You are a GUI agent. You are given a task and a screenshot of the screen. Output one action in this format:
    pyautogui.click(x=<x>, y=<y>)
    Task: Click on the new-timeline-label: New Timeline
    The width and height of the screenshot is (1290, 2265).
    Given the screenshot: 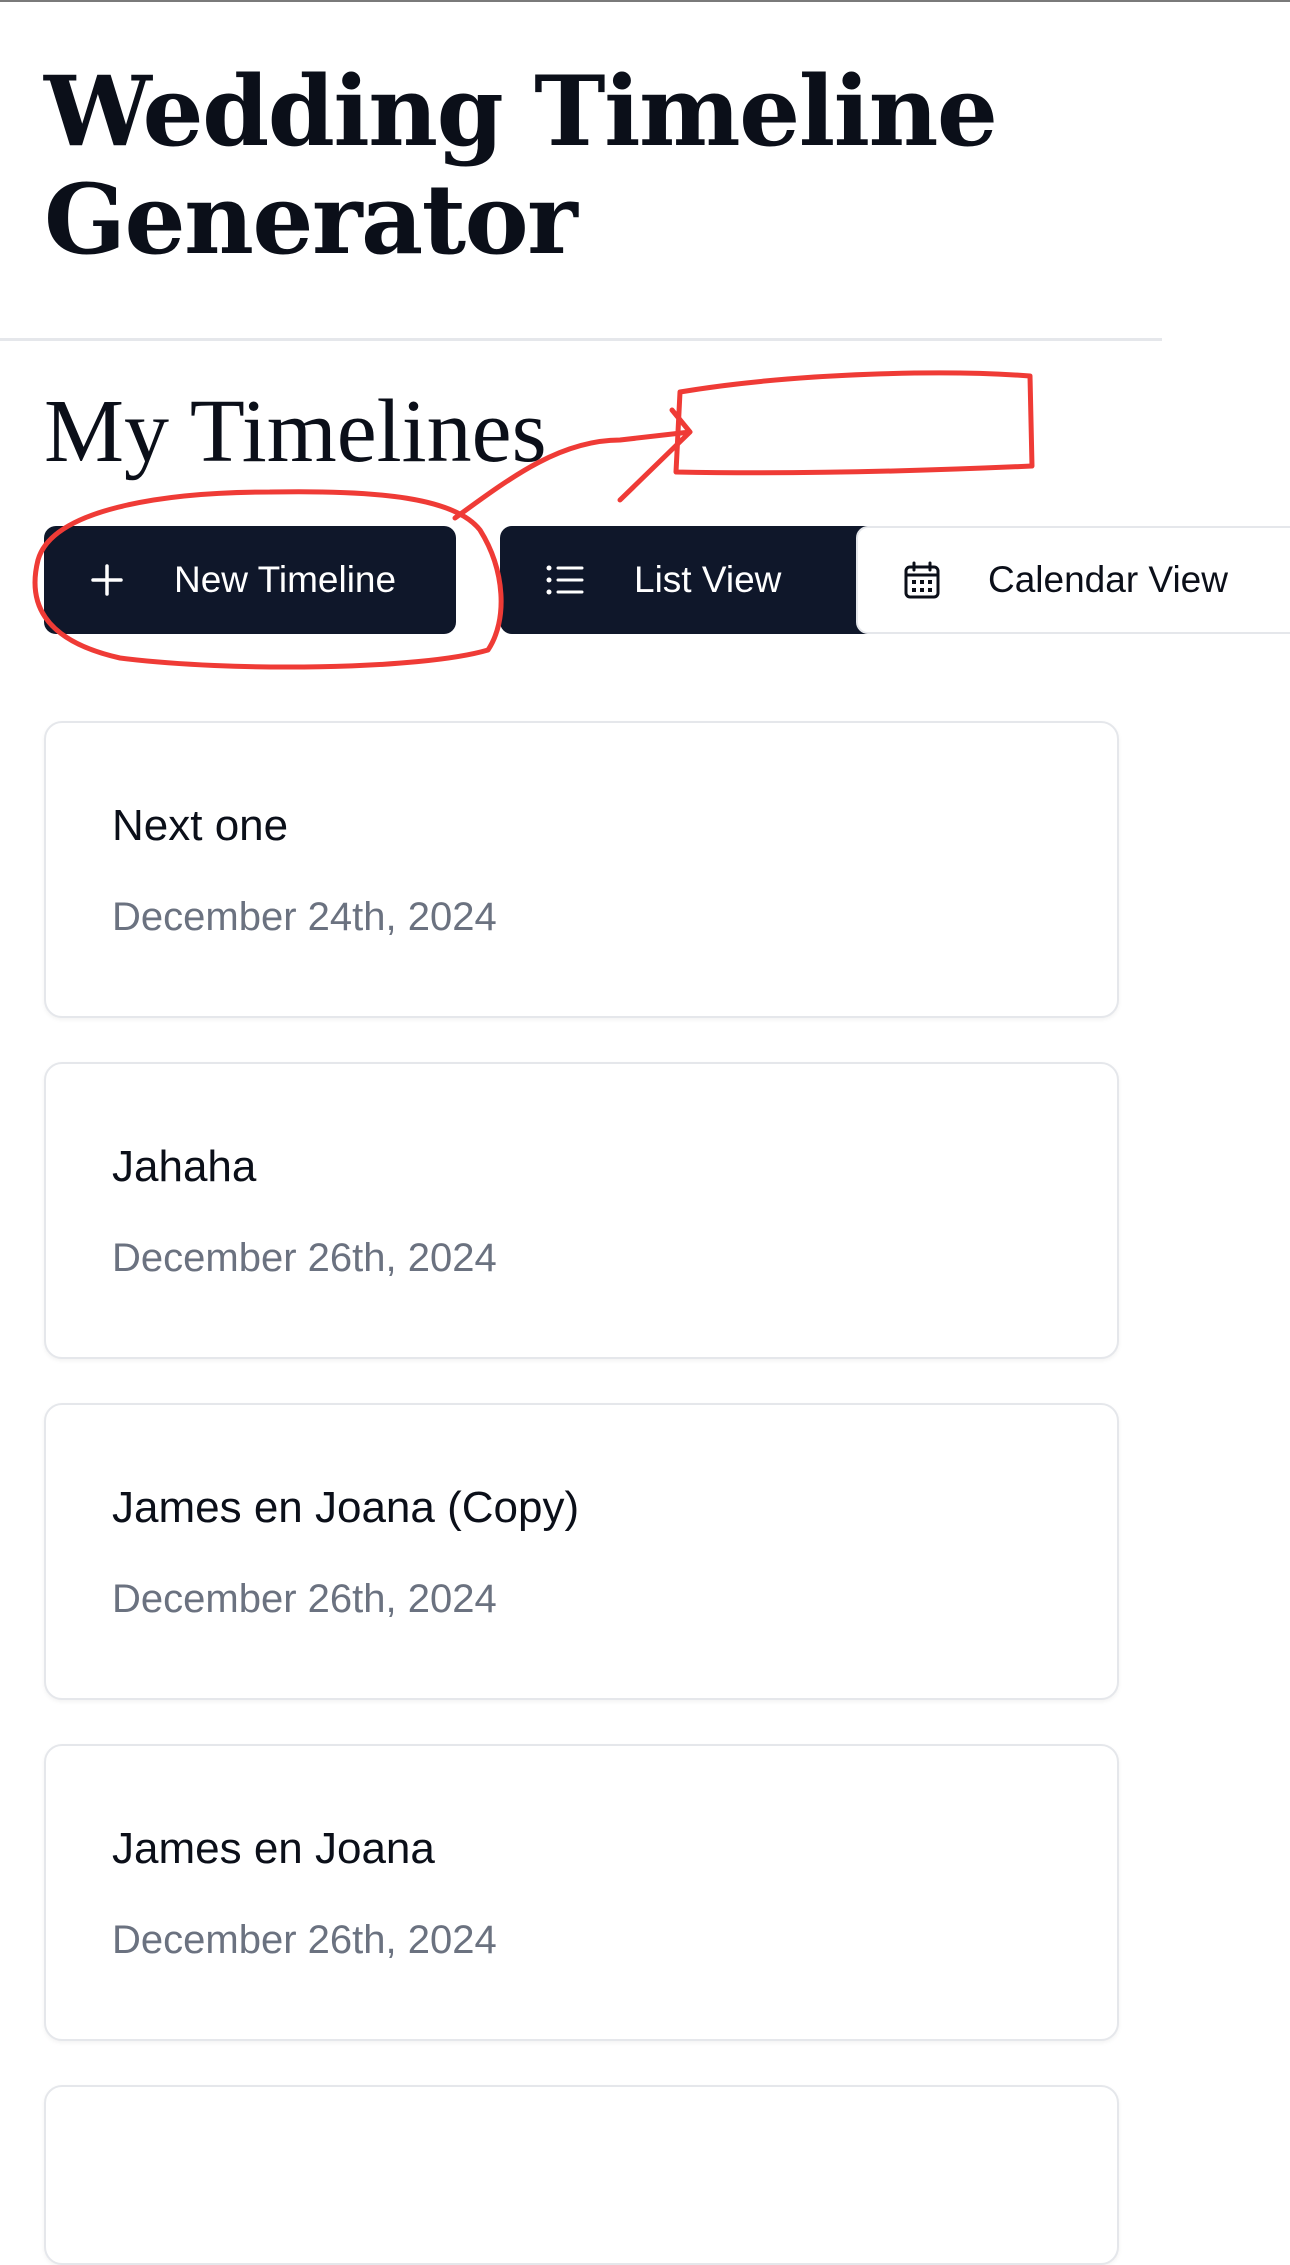 What is the action you would take?
    pyautogui.click(x=285, y=579)
    